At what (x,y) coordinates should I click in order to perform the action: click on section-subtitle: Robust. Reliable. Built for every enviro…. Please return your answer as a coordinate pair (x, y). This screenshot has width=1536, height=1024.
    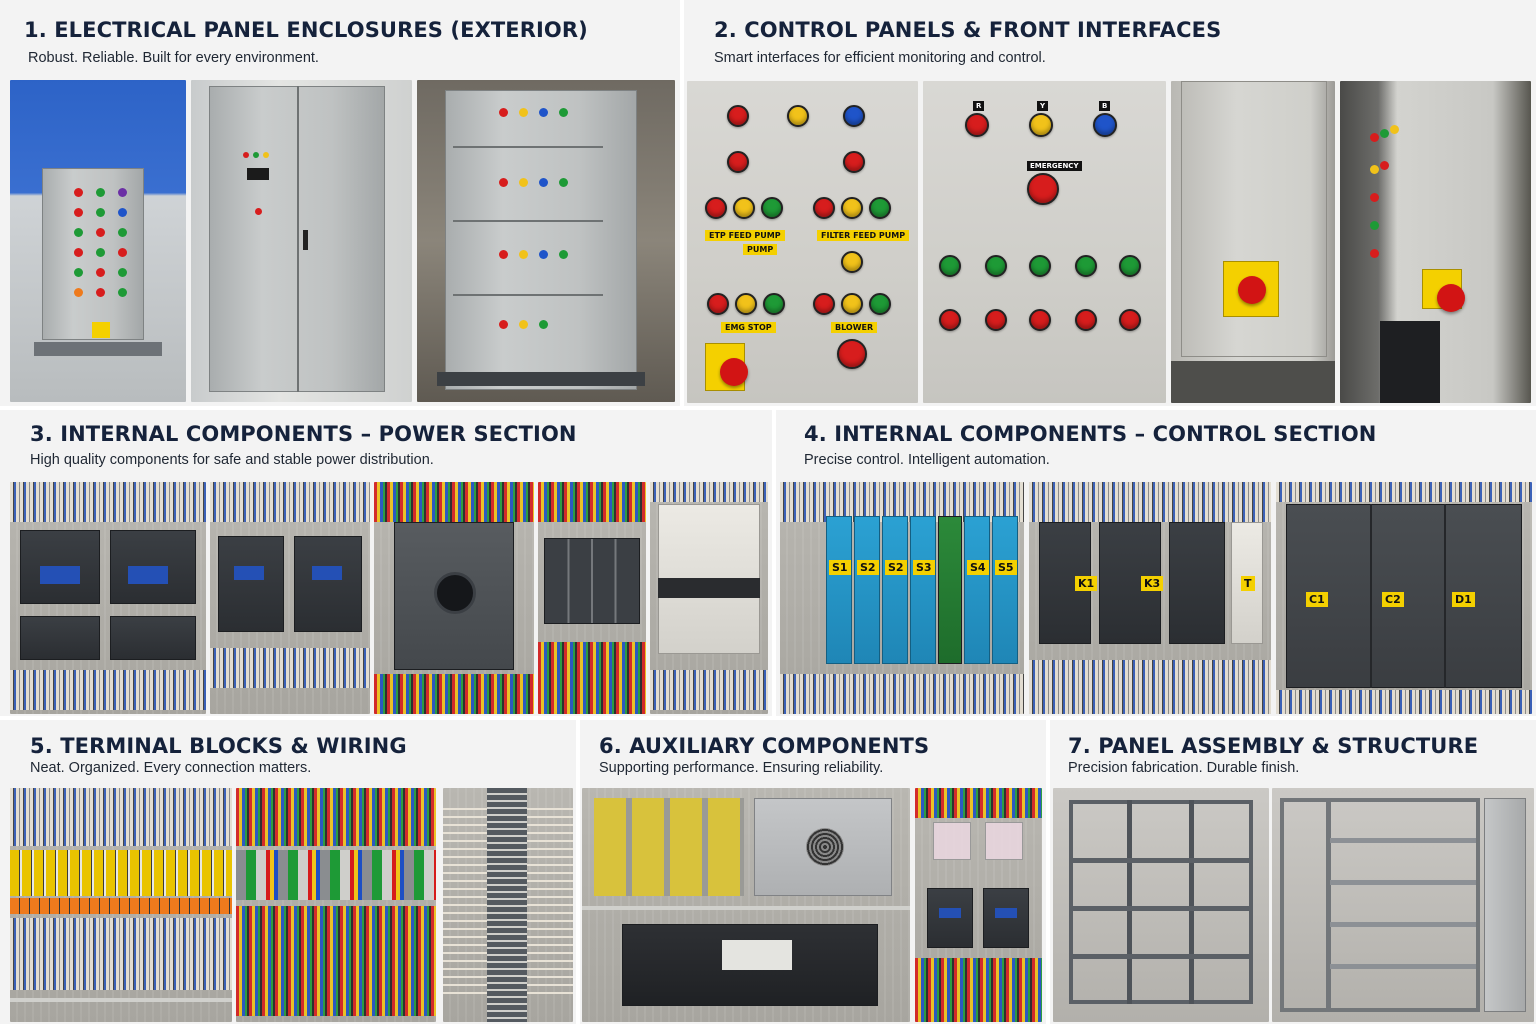
    Looking at the image, I should click on (173, 58).